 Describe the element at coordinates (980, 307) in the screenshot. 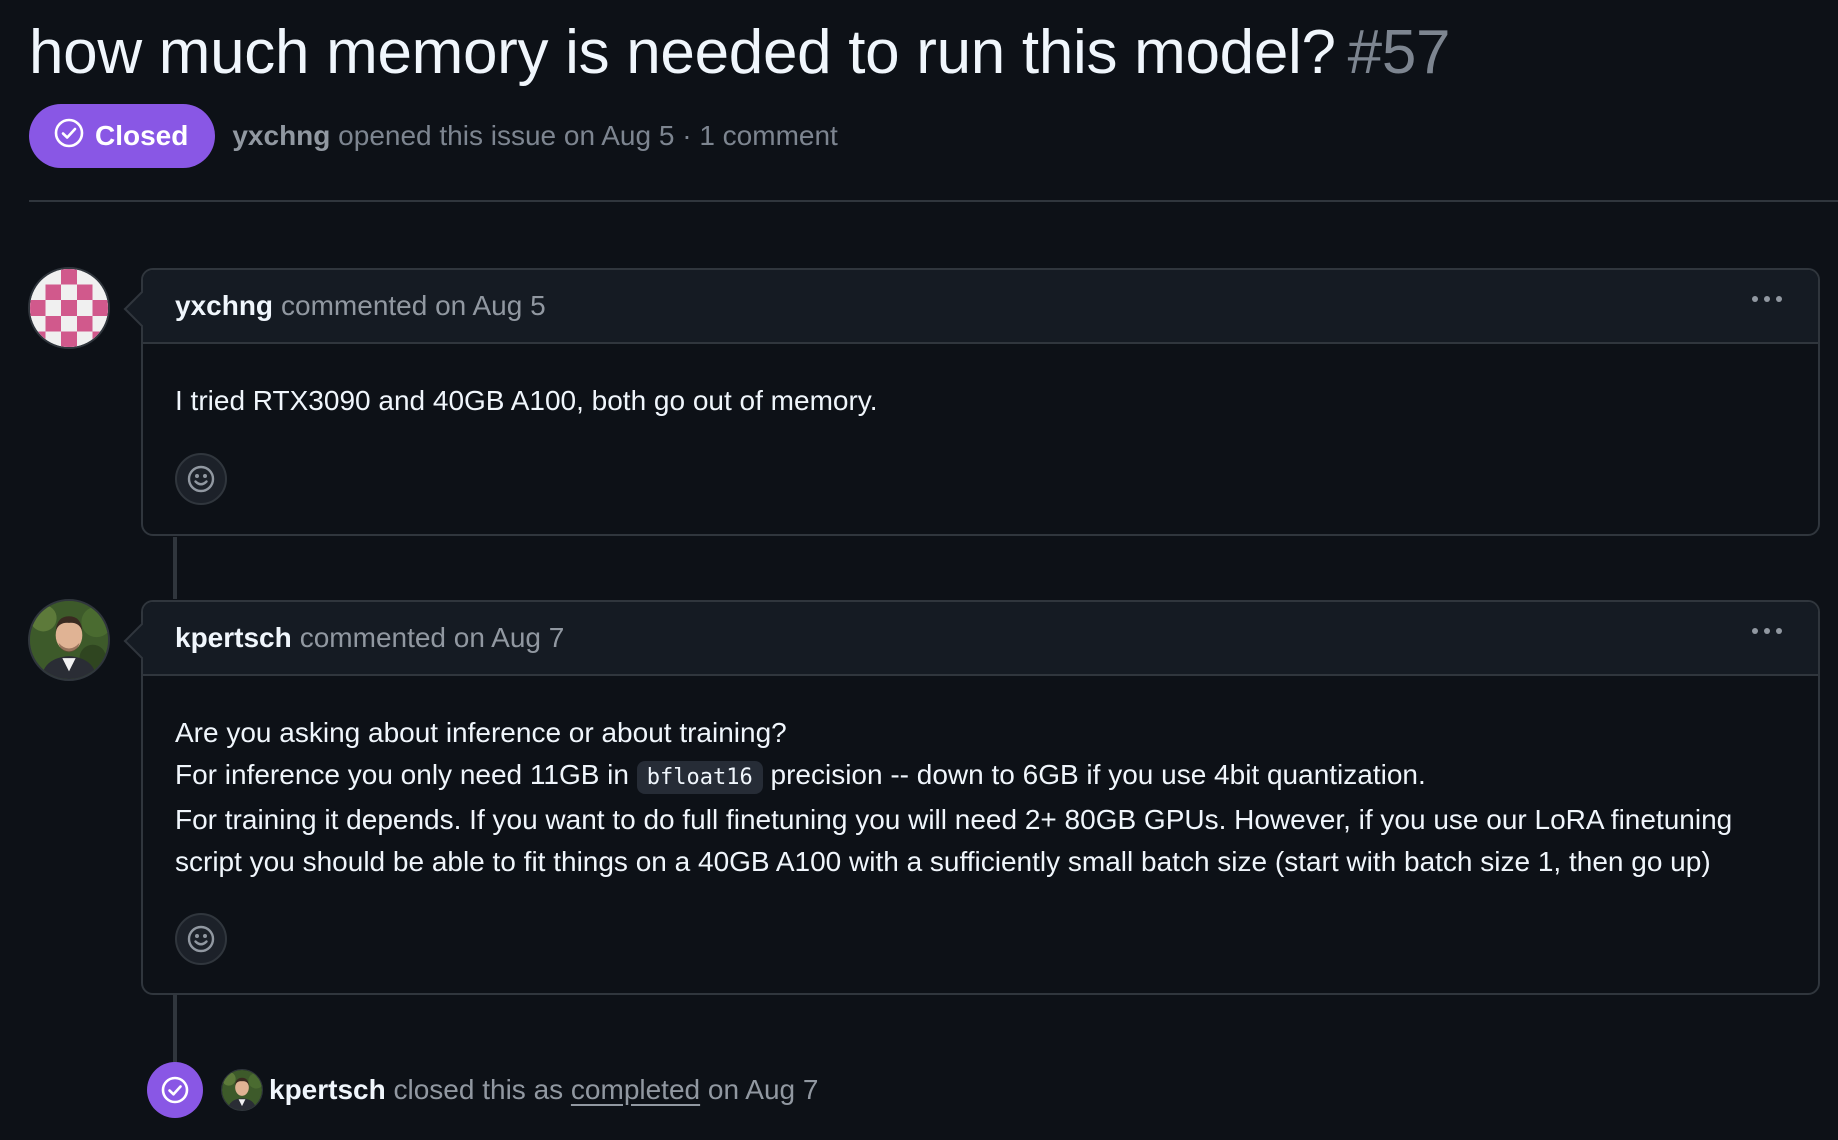

I see `comment-header: yxchng commented on Aug 5` at that location.